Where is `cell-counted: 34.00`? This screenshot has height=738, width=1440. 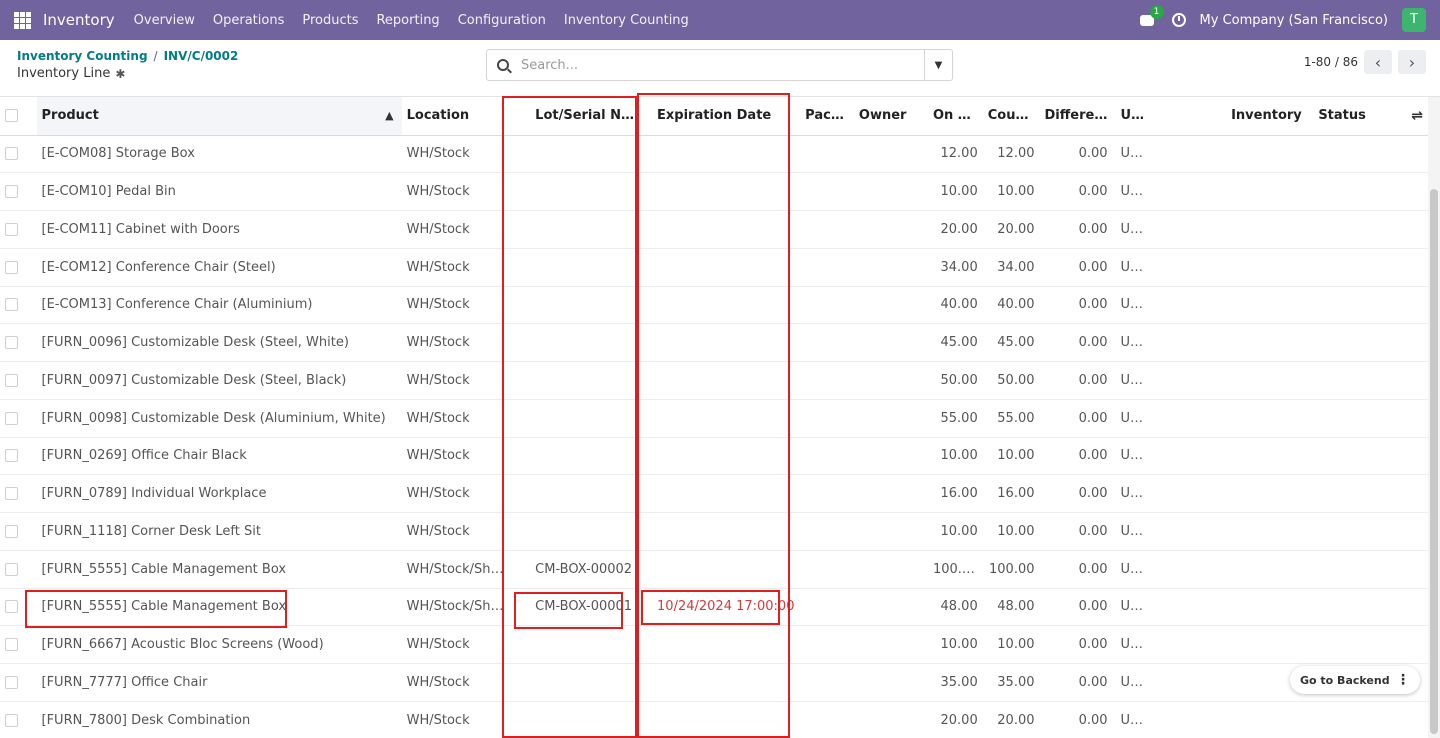 cell-counted: 34.00 is located at coordinates (1011, 267).